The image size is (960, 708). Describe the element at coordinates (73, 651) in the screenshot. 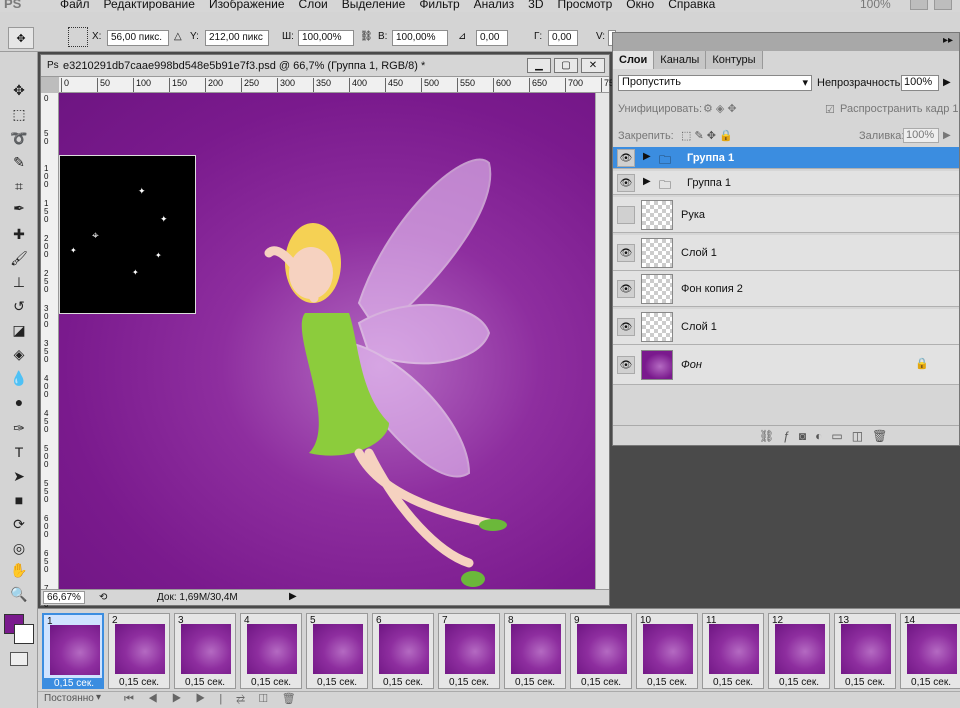

I see `animation-frame: 1 0,15 сек.` at that location.